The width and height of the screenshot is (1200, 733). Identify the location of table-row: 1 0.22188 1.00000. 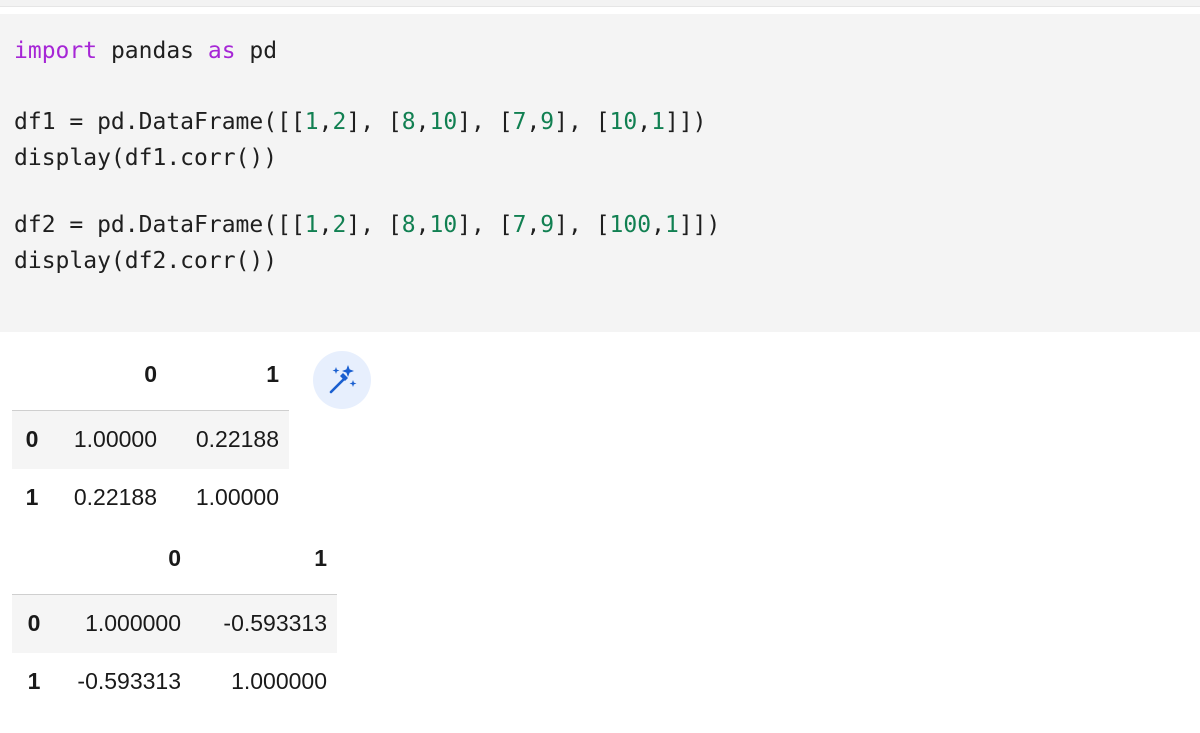
(150, 498).